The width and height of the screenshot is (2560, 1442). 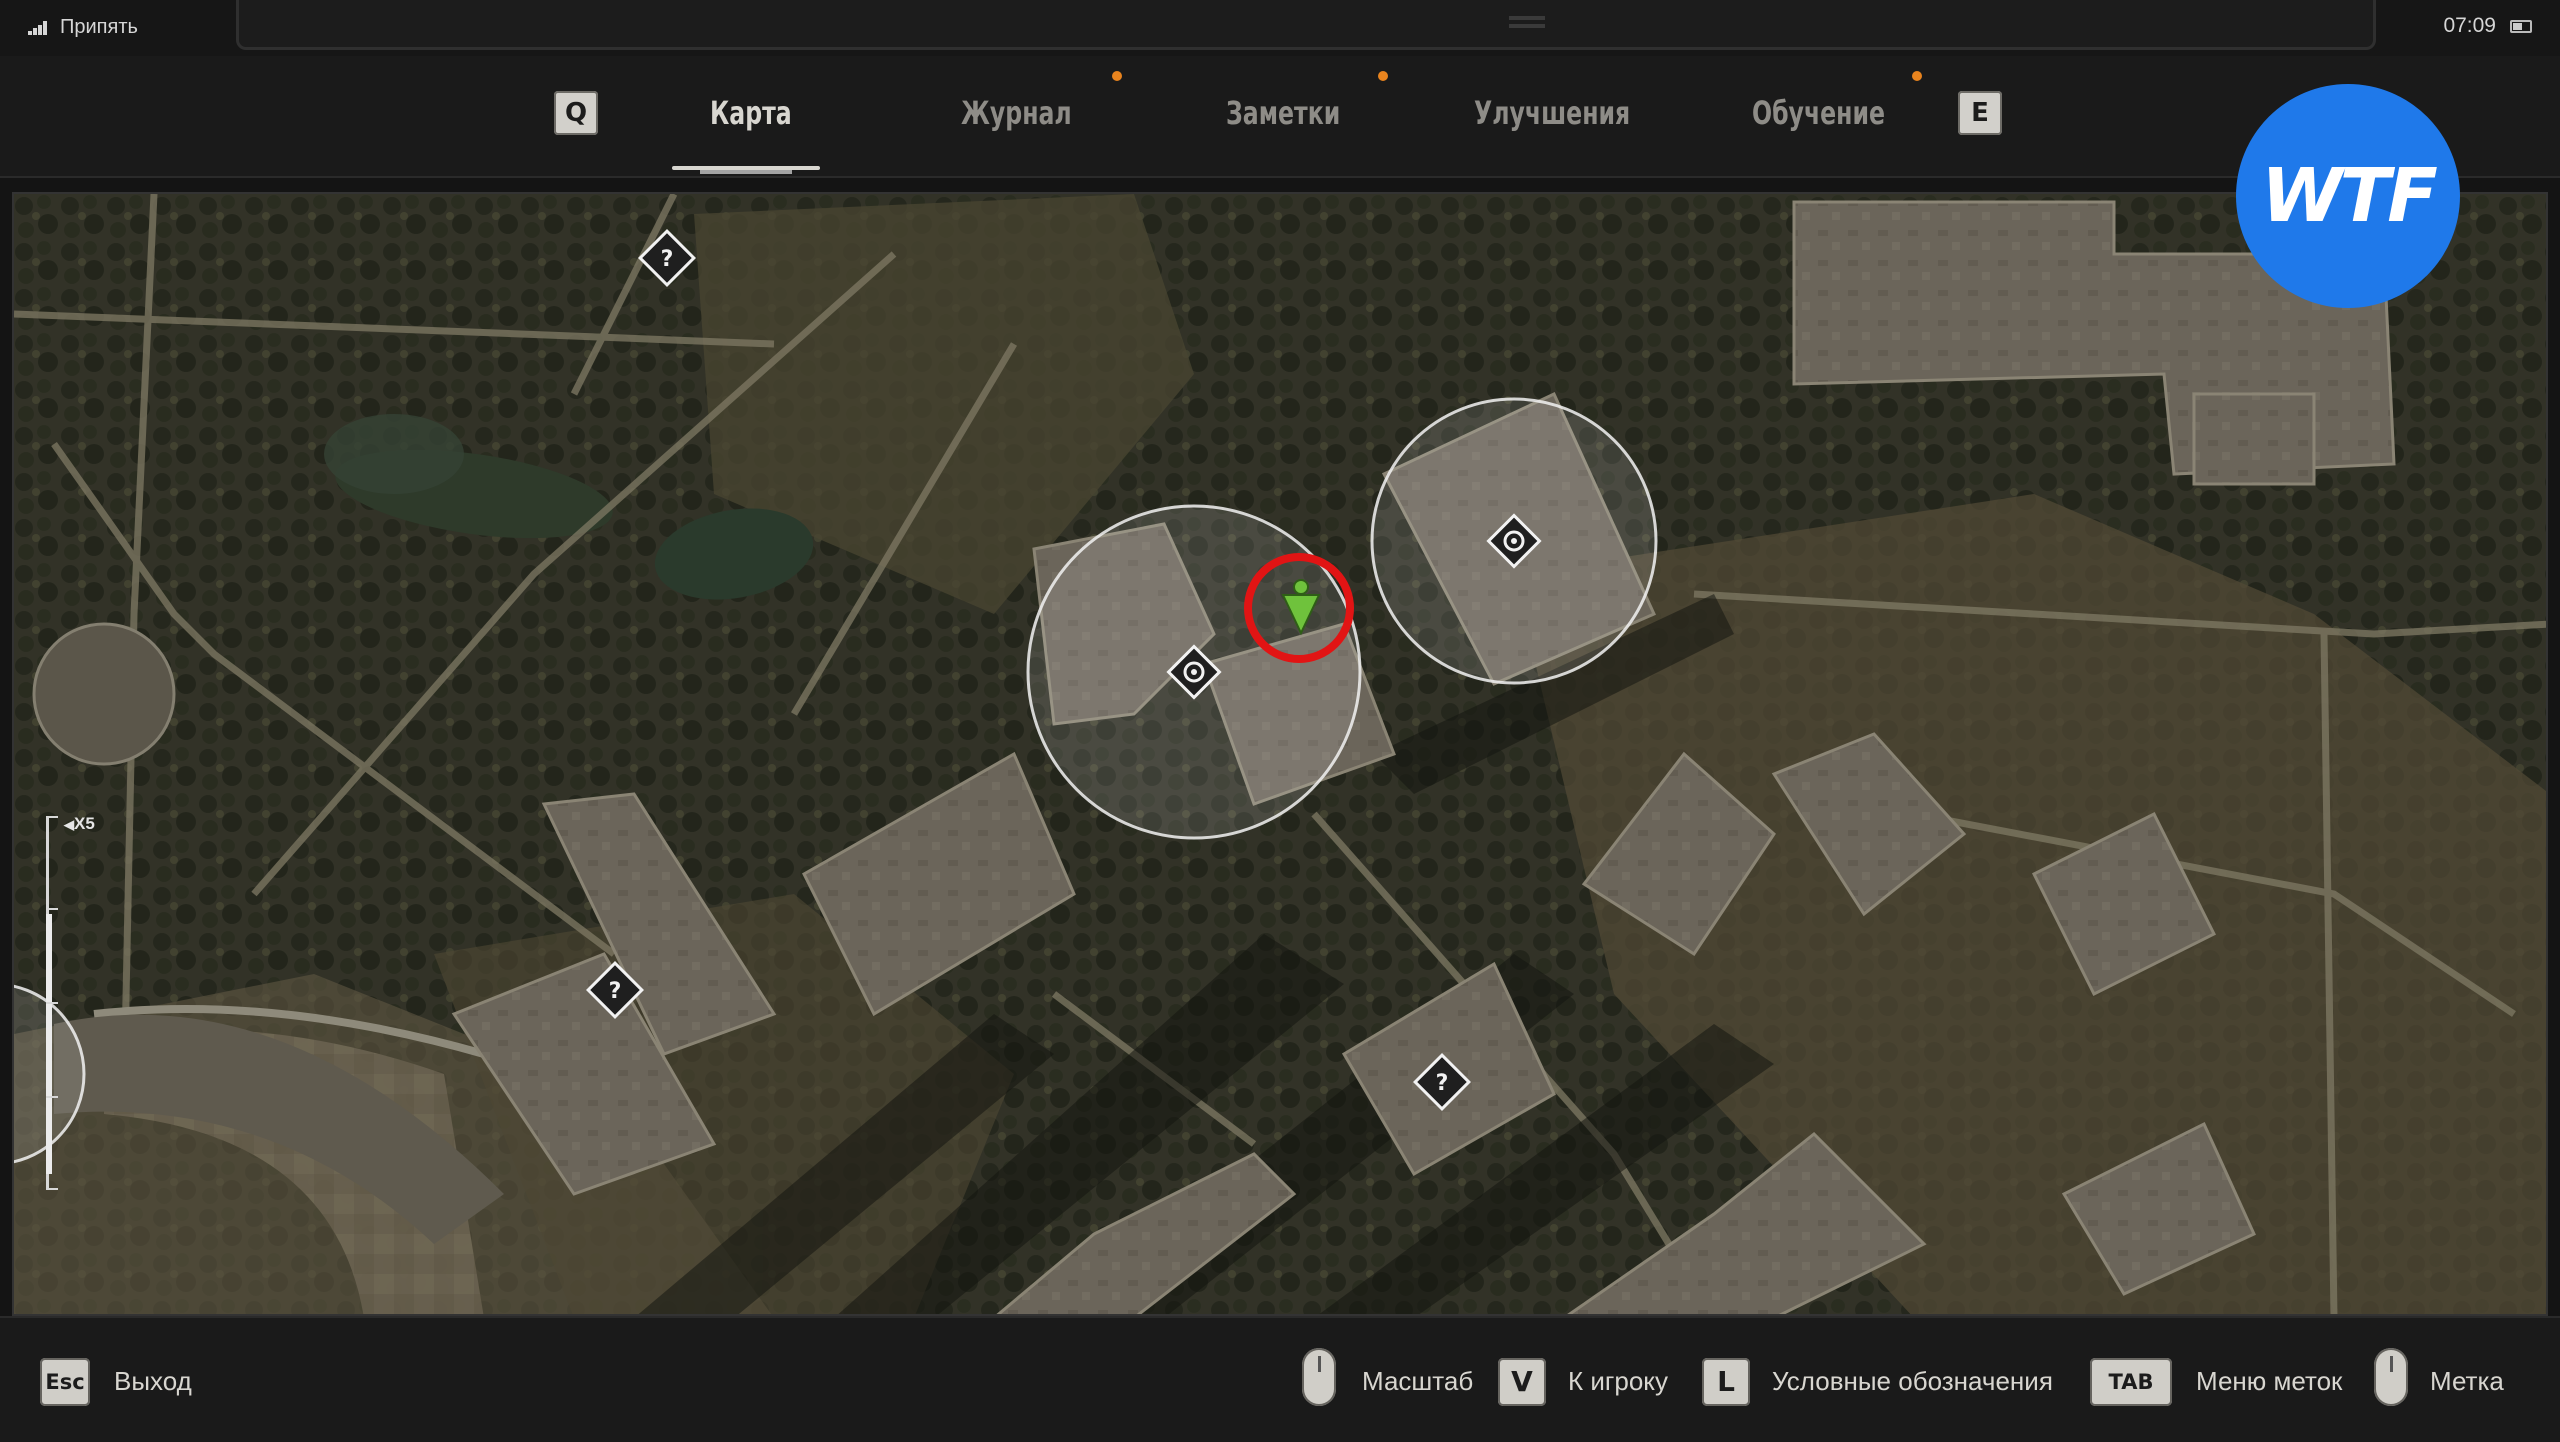 I want to click on tab-upgrades: Улучшения, so click(x=1552, y=113).